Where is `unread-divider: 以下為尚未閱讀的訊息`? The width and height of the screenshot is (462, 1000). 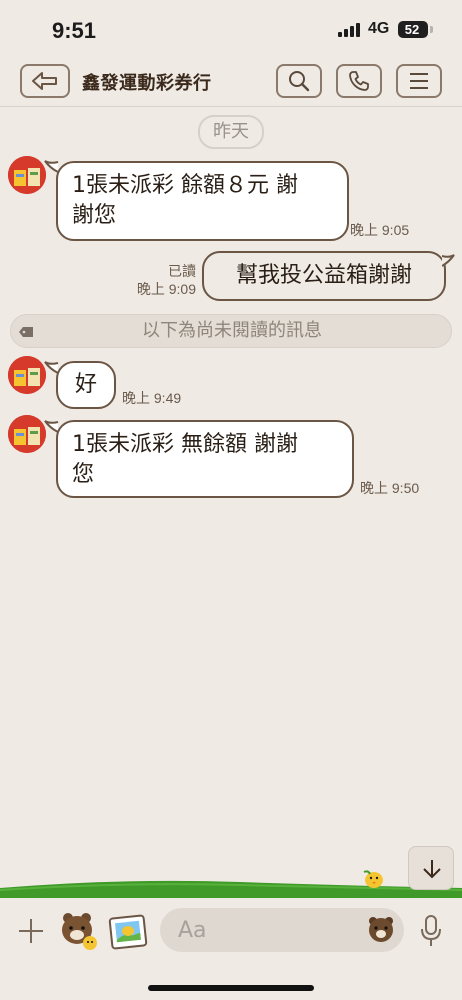
unread-divider: 以下為尚未閱讀的訊息 is located at coordinates (231, 331).